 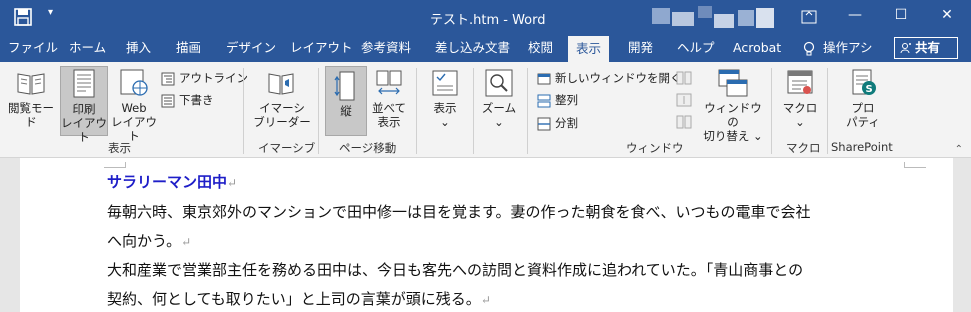 I want to click on immersive-reader-icon, so click(x=281, y=84).